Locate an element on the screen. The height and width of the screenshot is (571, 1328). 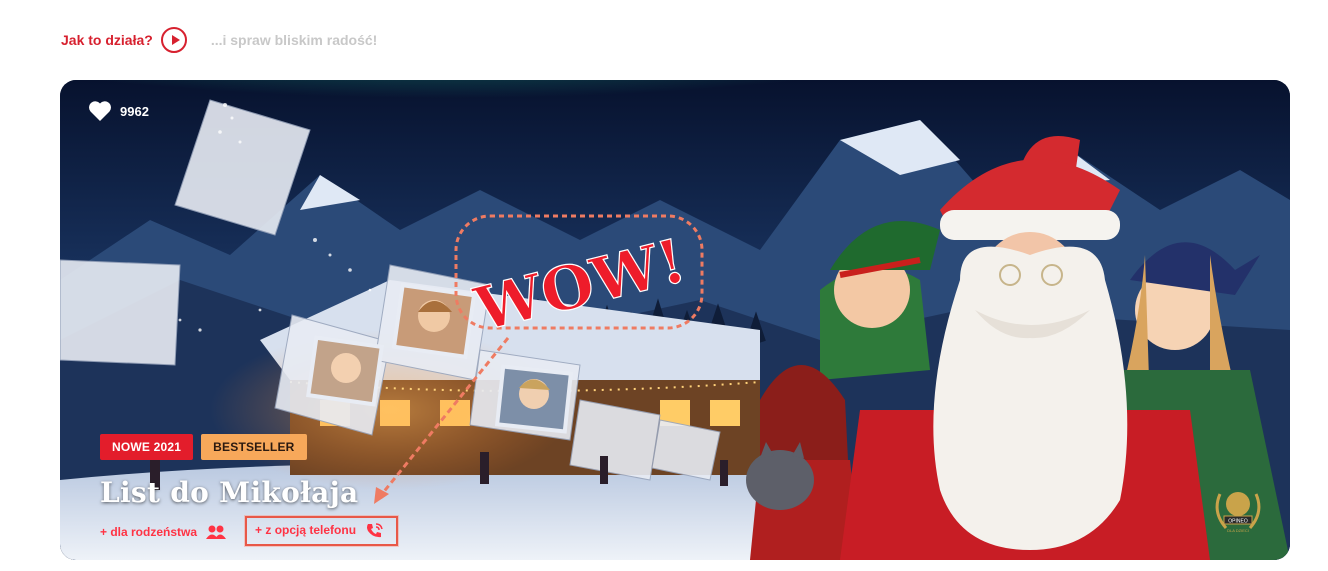
award-text: OPINEO is located at coordinates (1238, 522).